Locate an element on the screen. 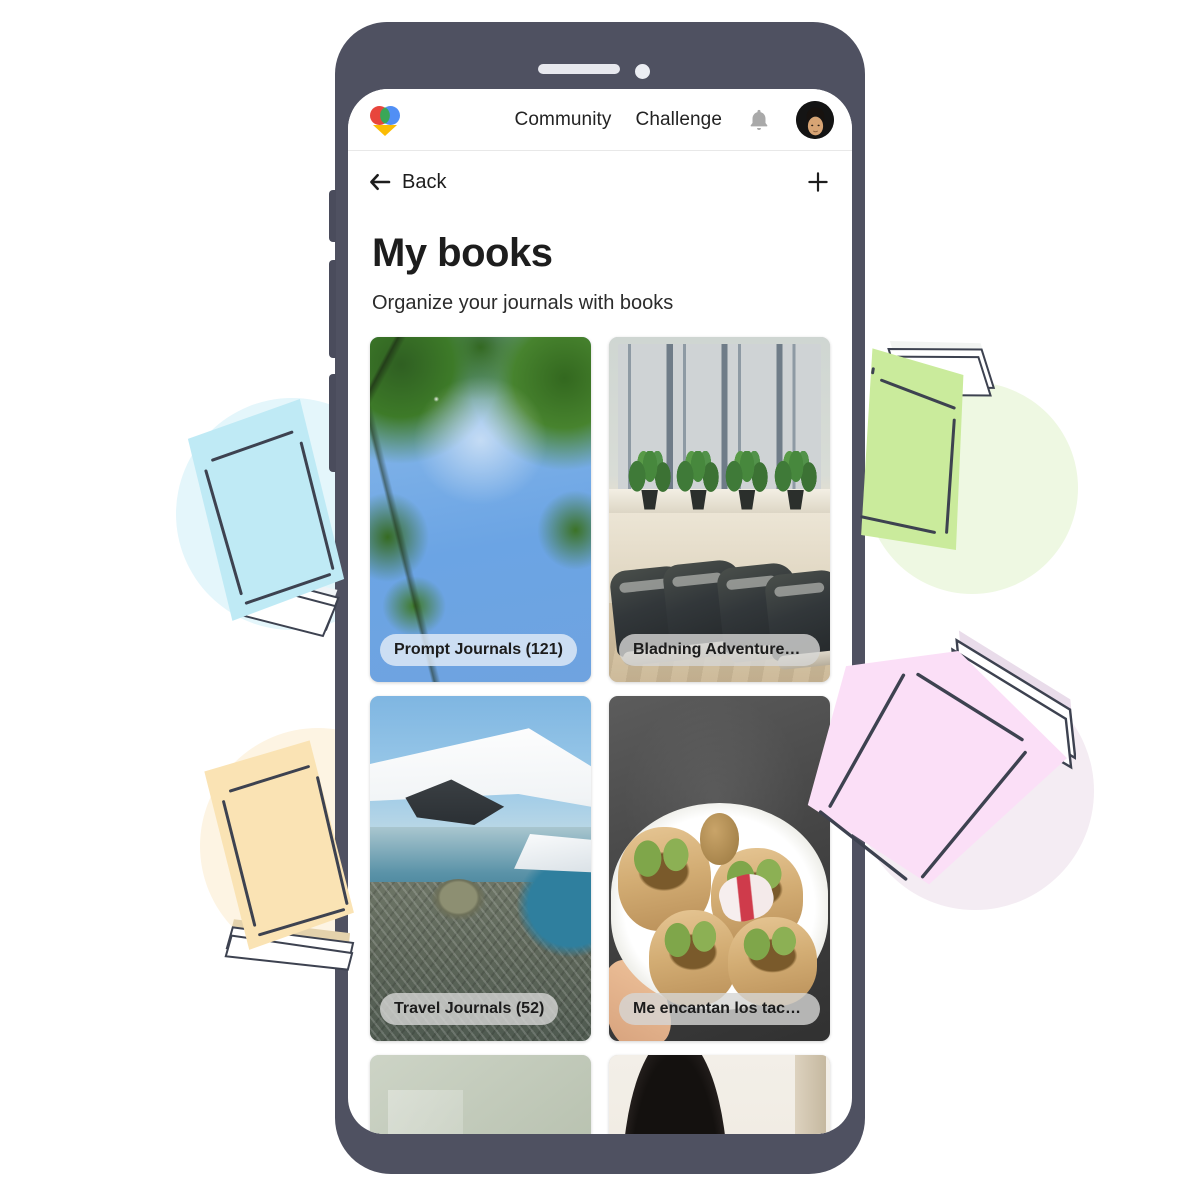 The width and height of the screenshot is (1200, 1200). photo-hair is located at coordinates (675, 1094).